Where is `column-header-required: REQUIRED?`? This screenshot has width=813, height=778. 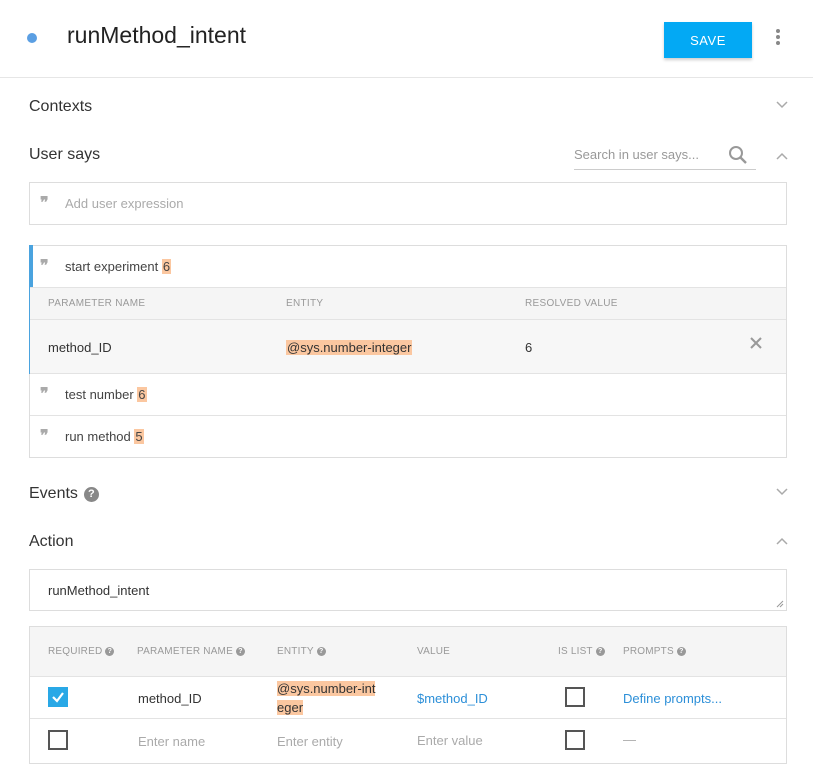
column-header-required: REQUIRED? is located at coordinates (81, 651).